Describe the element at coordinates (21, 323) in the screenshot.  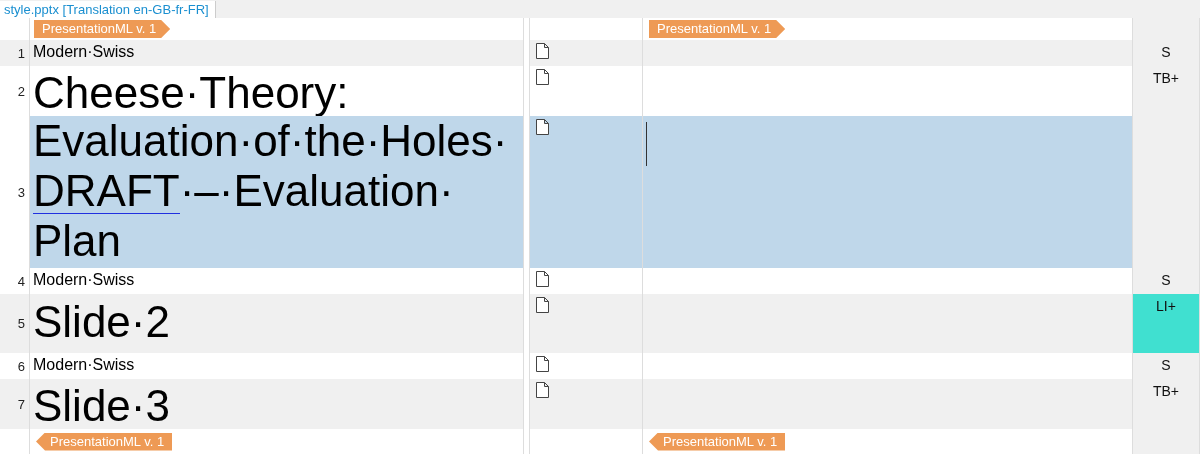
I see `line-number: 5` at that location.